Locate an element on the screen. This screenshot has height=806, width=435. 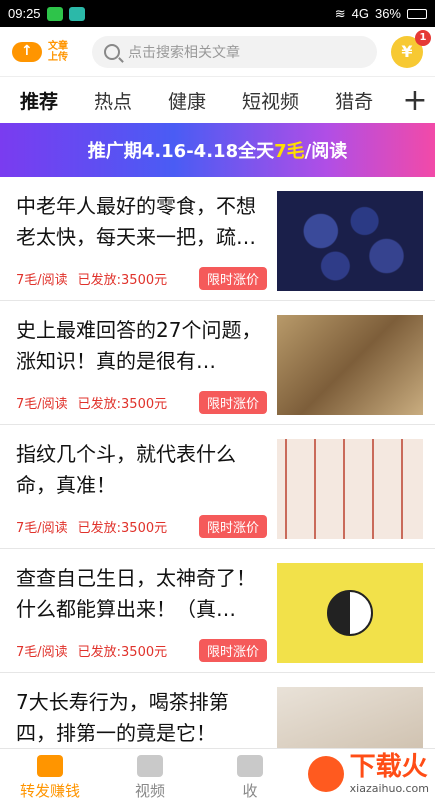
app-logo: 文章 上传 is located at coordinates (47, 52).